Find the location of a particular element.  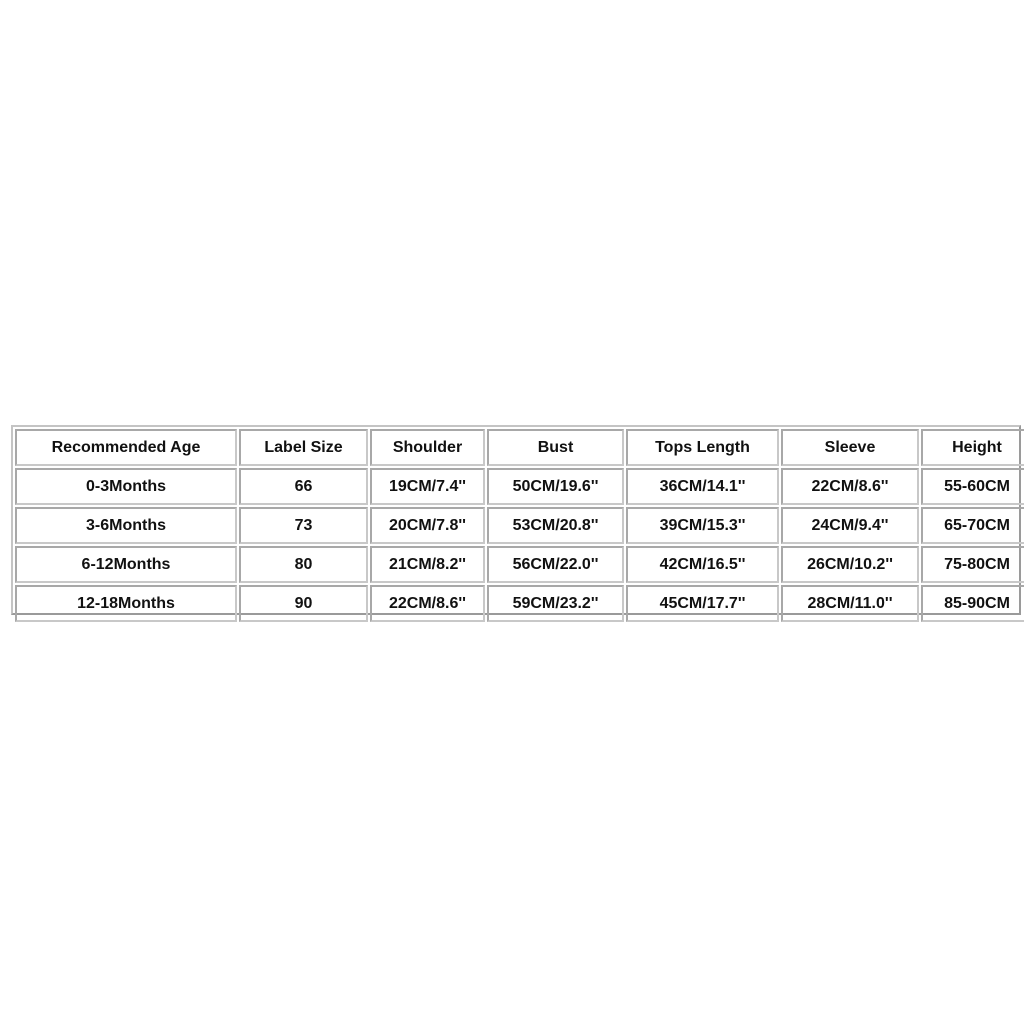

cell-sleeve: 24CM/9.4'' is located at coordinates (850, 525).